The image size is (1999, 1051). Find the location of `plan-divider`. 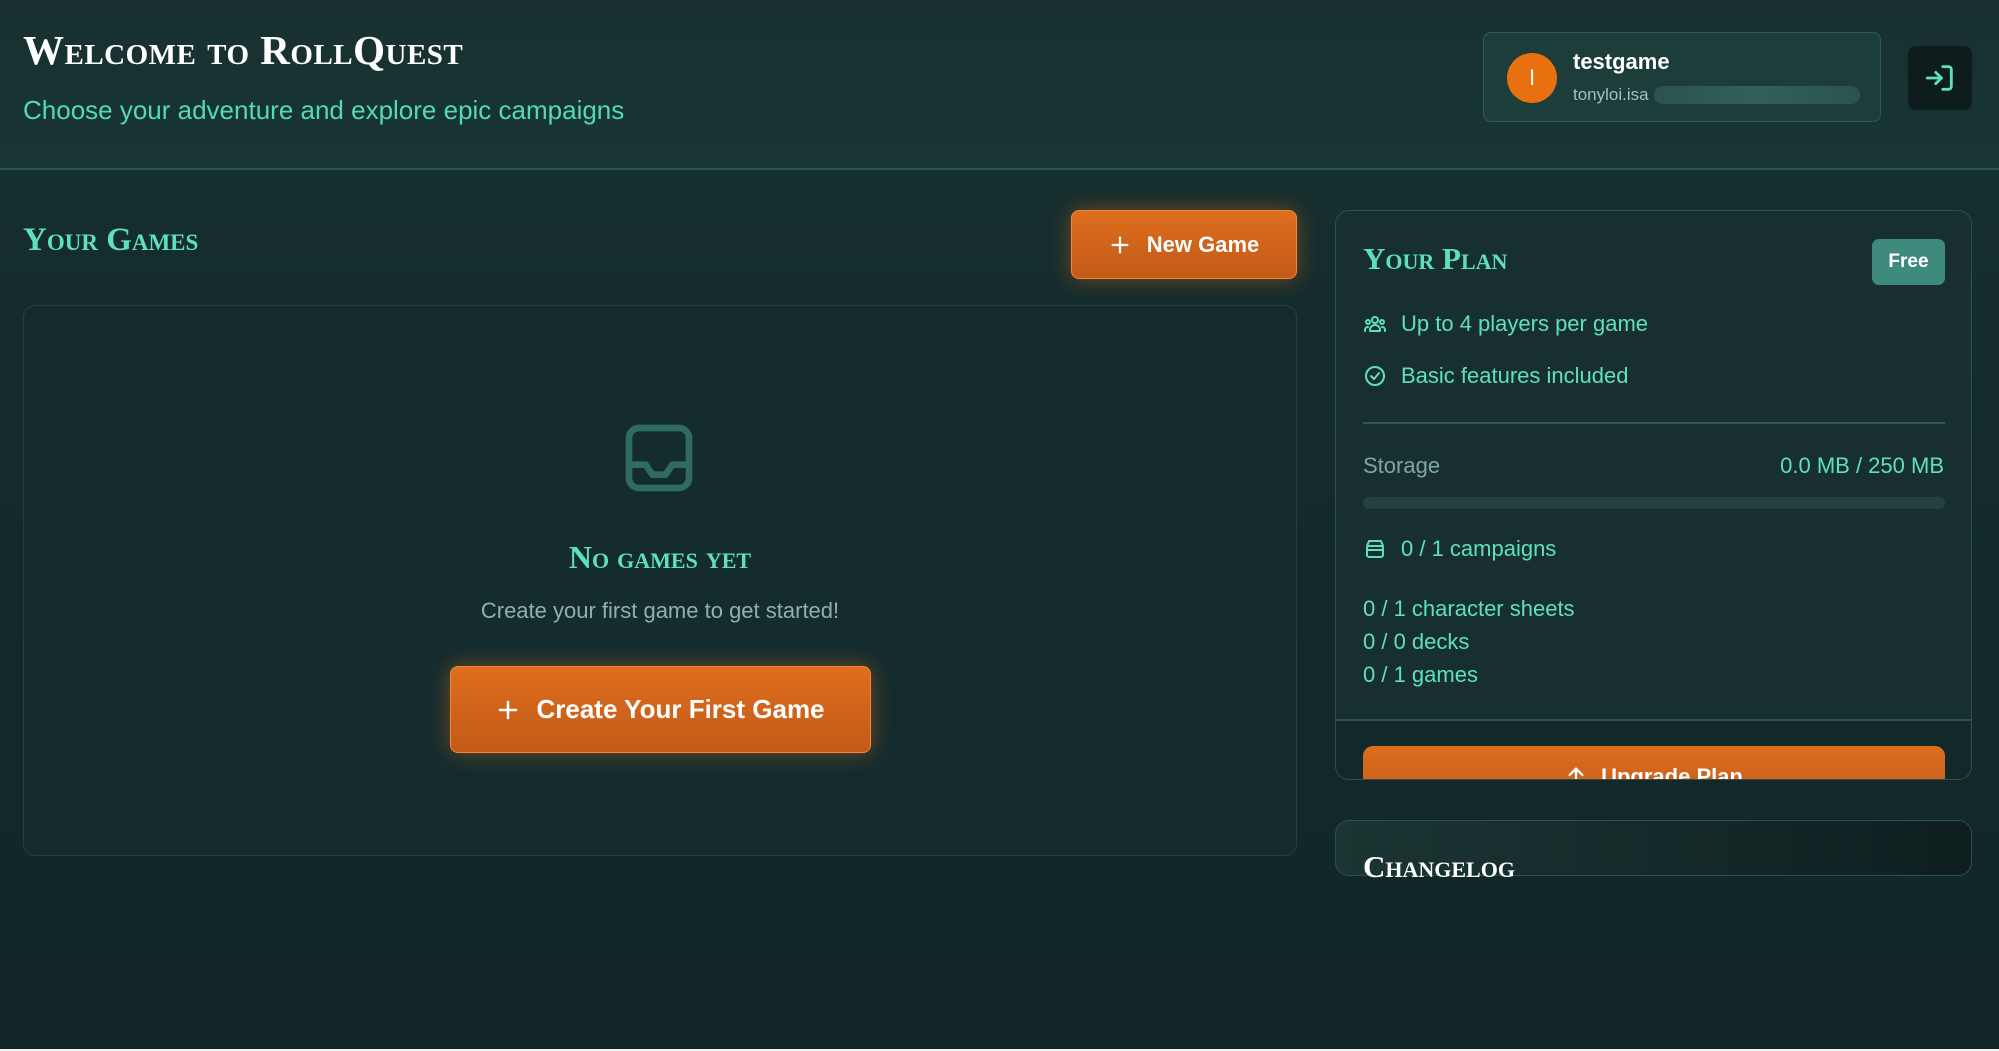

plan-divider is located at coordinates (1654, 423).